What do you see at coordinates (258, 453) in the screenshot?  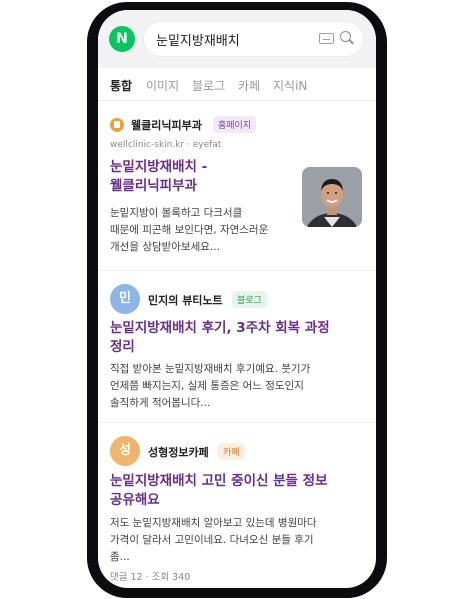 I see `result-source: 성형정보카페 카페` at bounding box center [258, 453].